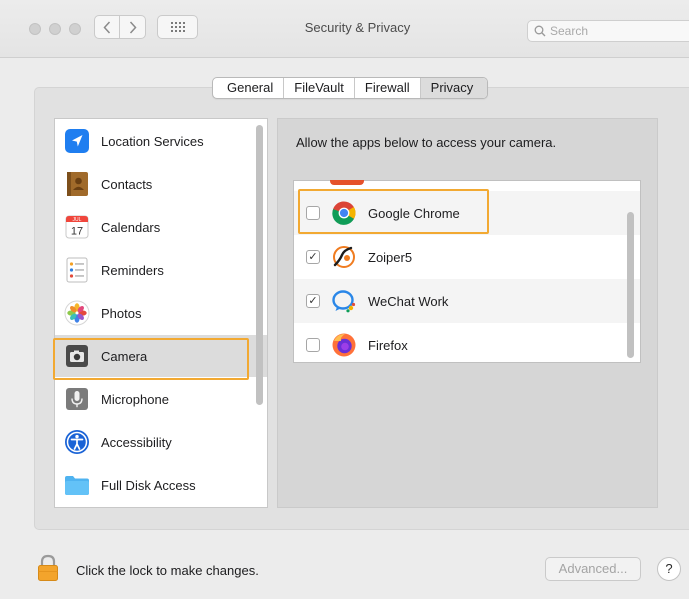  Describe the element at coordinates (344, 345) in the screenshot. I see `firefox-icon` at that location.